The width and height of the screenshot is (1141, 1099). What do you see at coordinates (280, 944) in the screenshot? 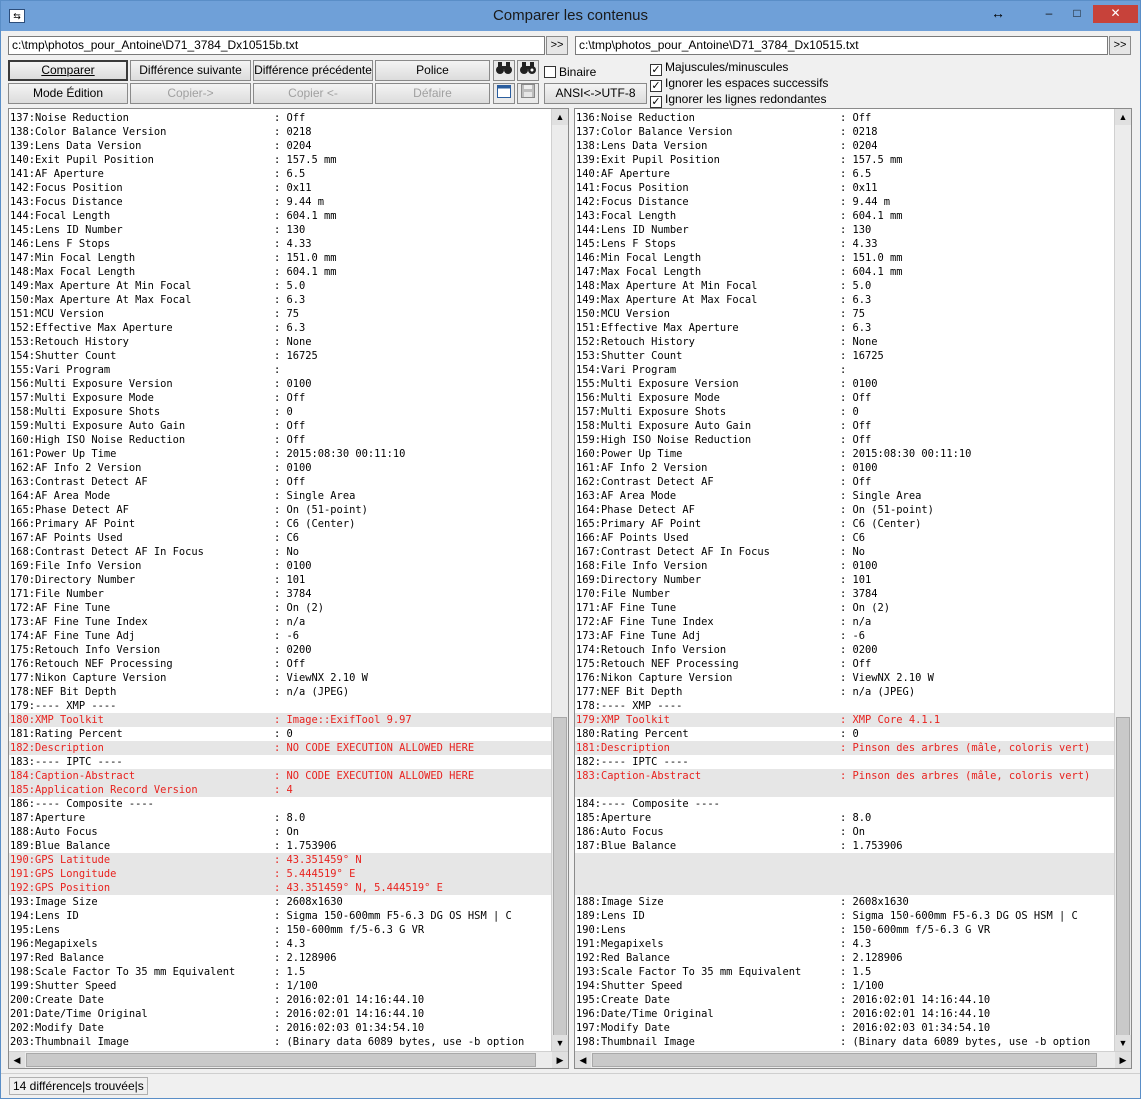
I see `text-line: 196:Megapixels: 4.3` at bounding box center [280, 944].